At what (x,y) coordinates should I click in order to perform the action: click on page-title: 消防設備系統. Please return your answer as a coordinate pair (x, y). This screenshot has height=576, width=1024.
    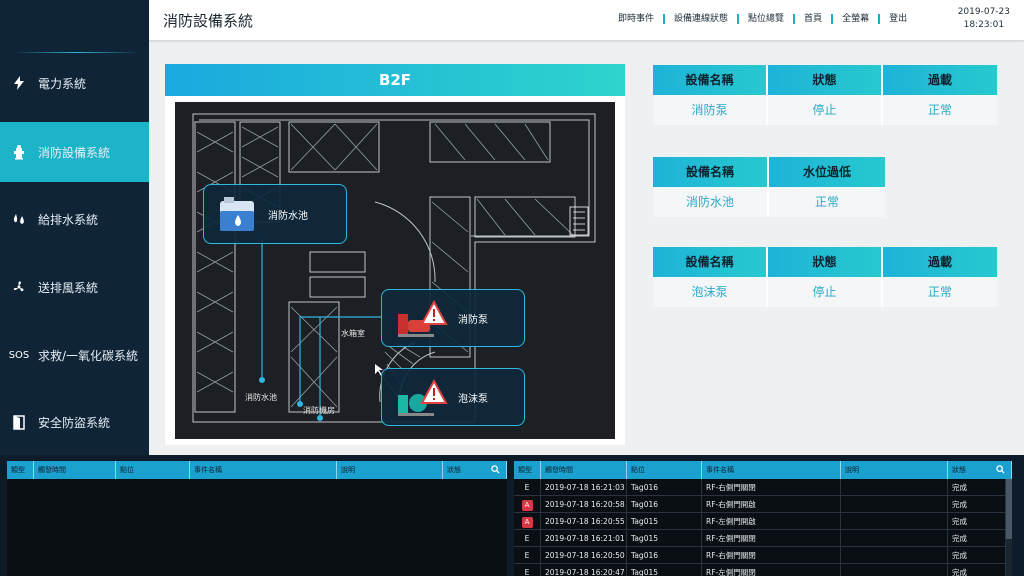
    Looking at the image, I should click on (208, 21).